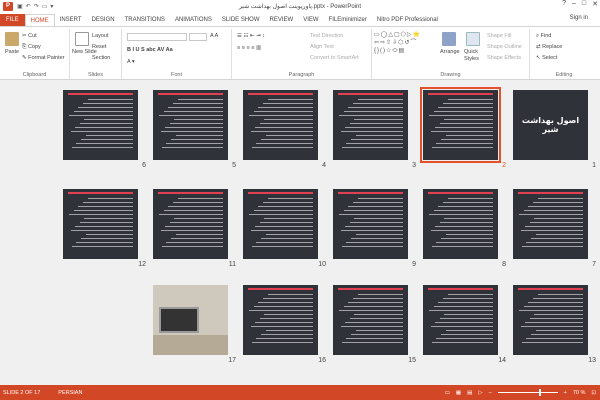 The image size is (600, 400). I want to click on font-color-button: A ▾, so click(131, 62).